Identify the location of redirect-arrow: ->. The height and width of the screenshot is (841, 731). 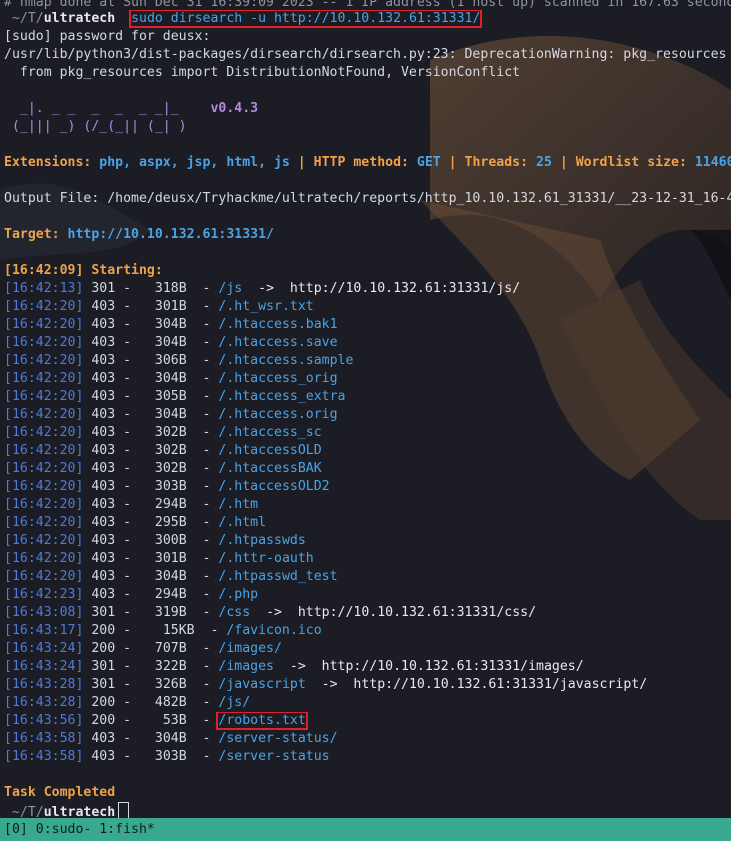
(274, 612).